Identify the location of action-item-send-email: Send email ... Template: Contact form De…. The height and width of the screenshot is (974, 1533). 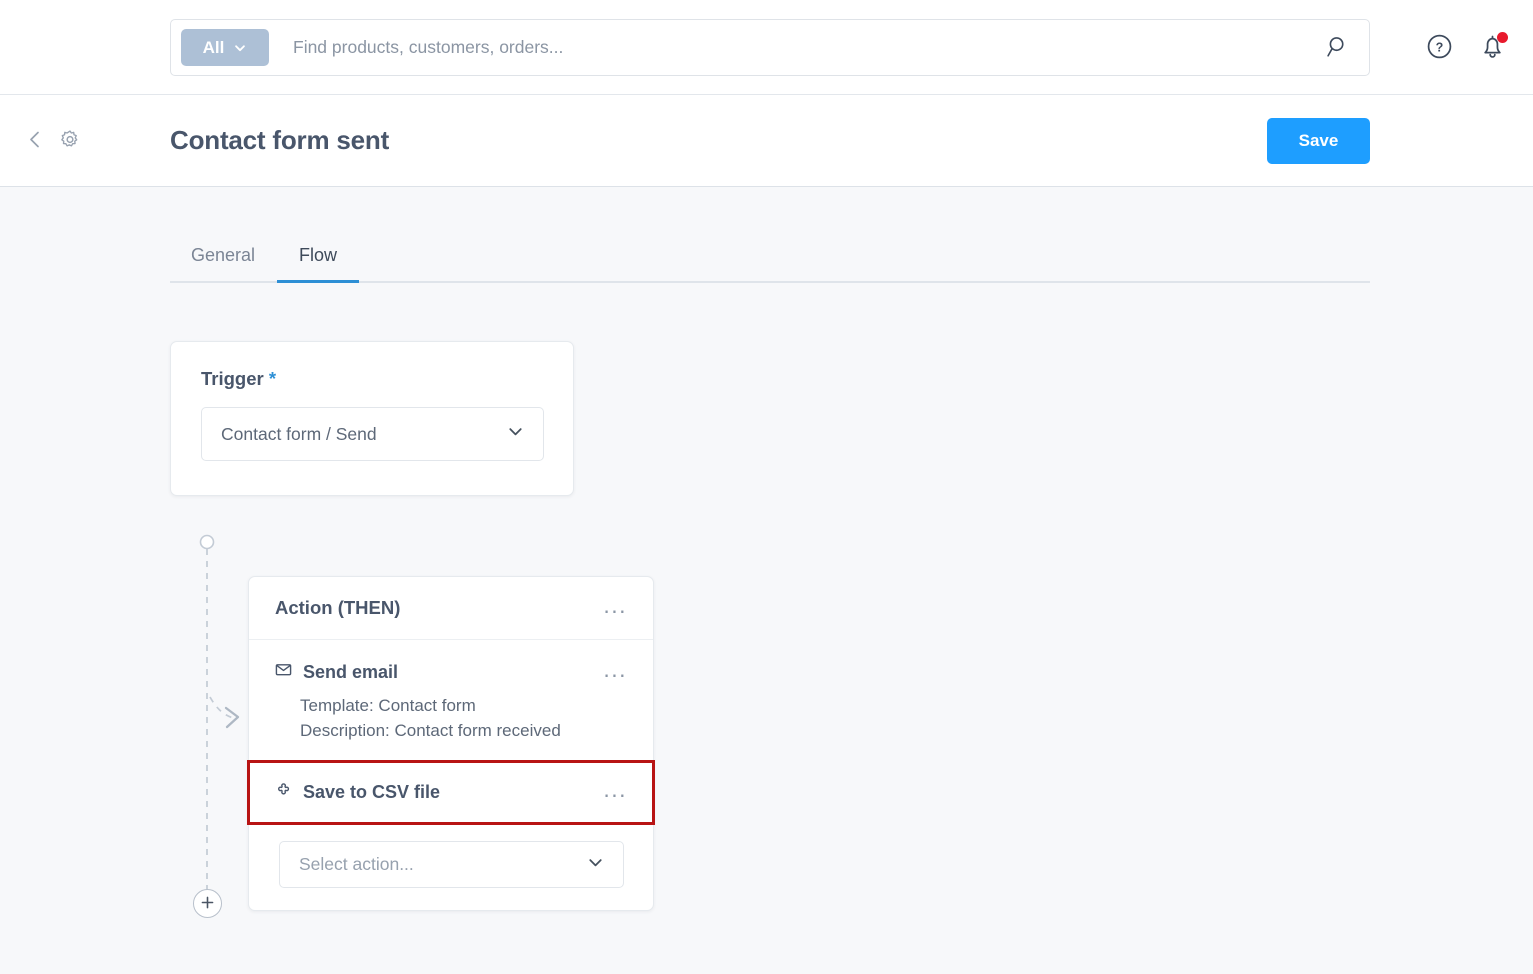
(451, 701).